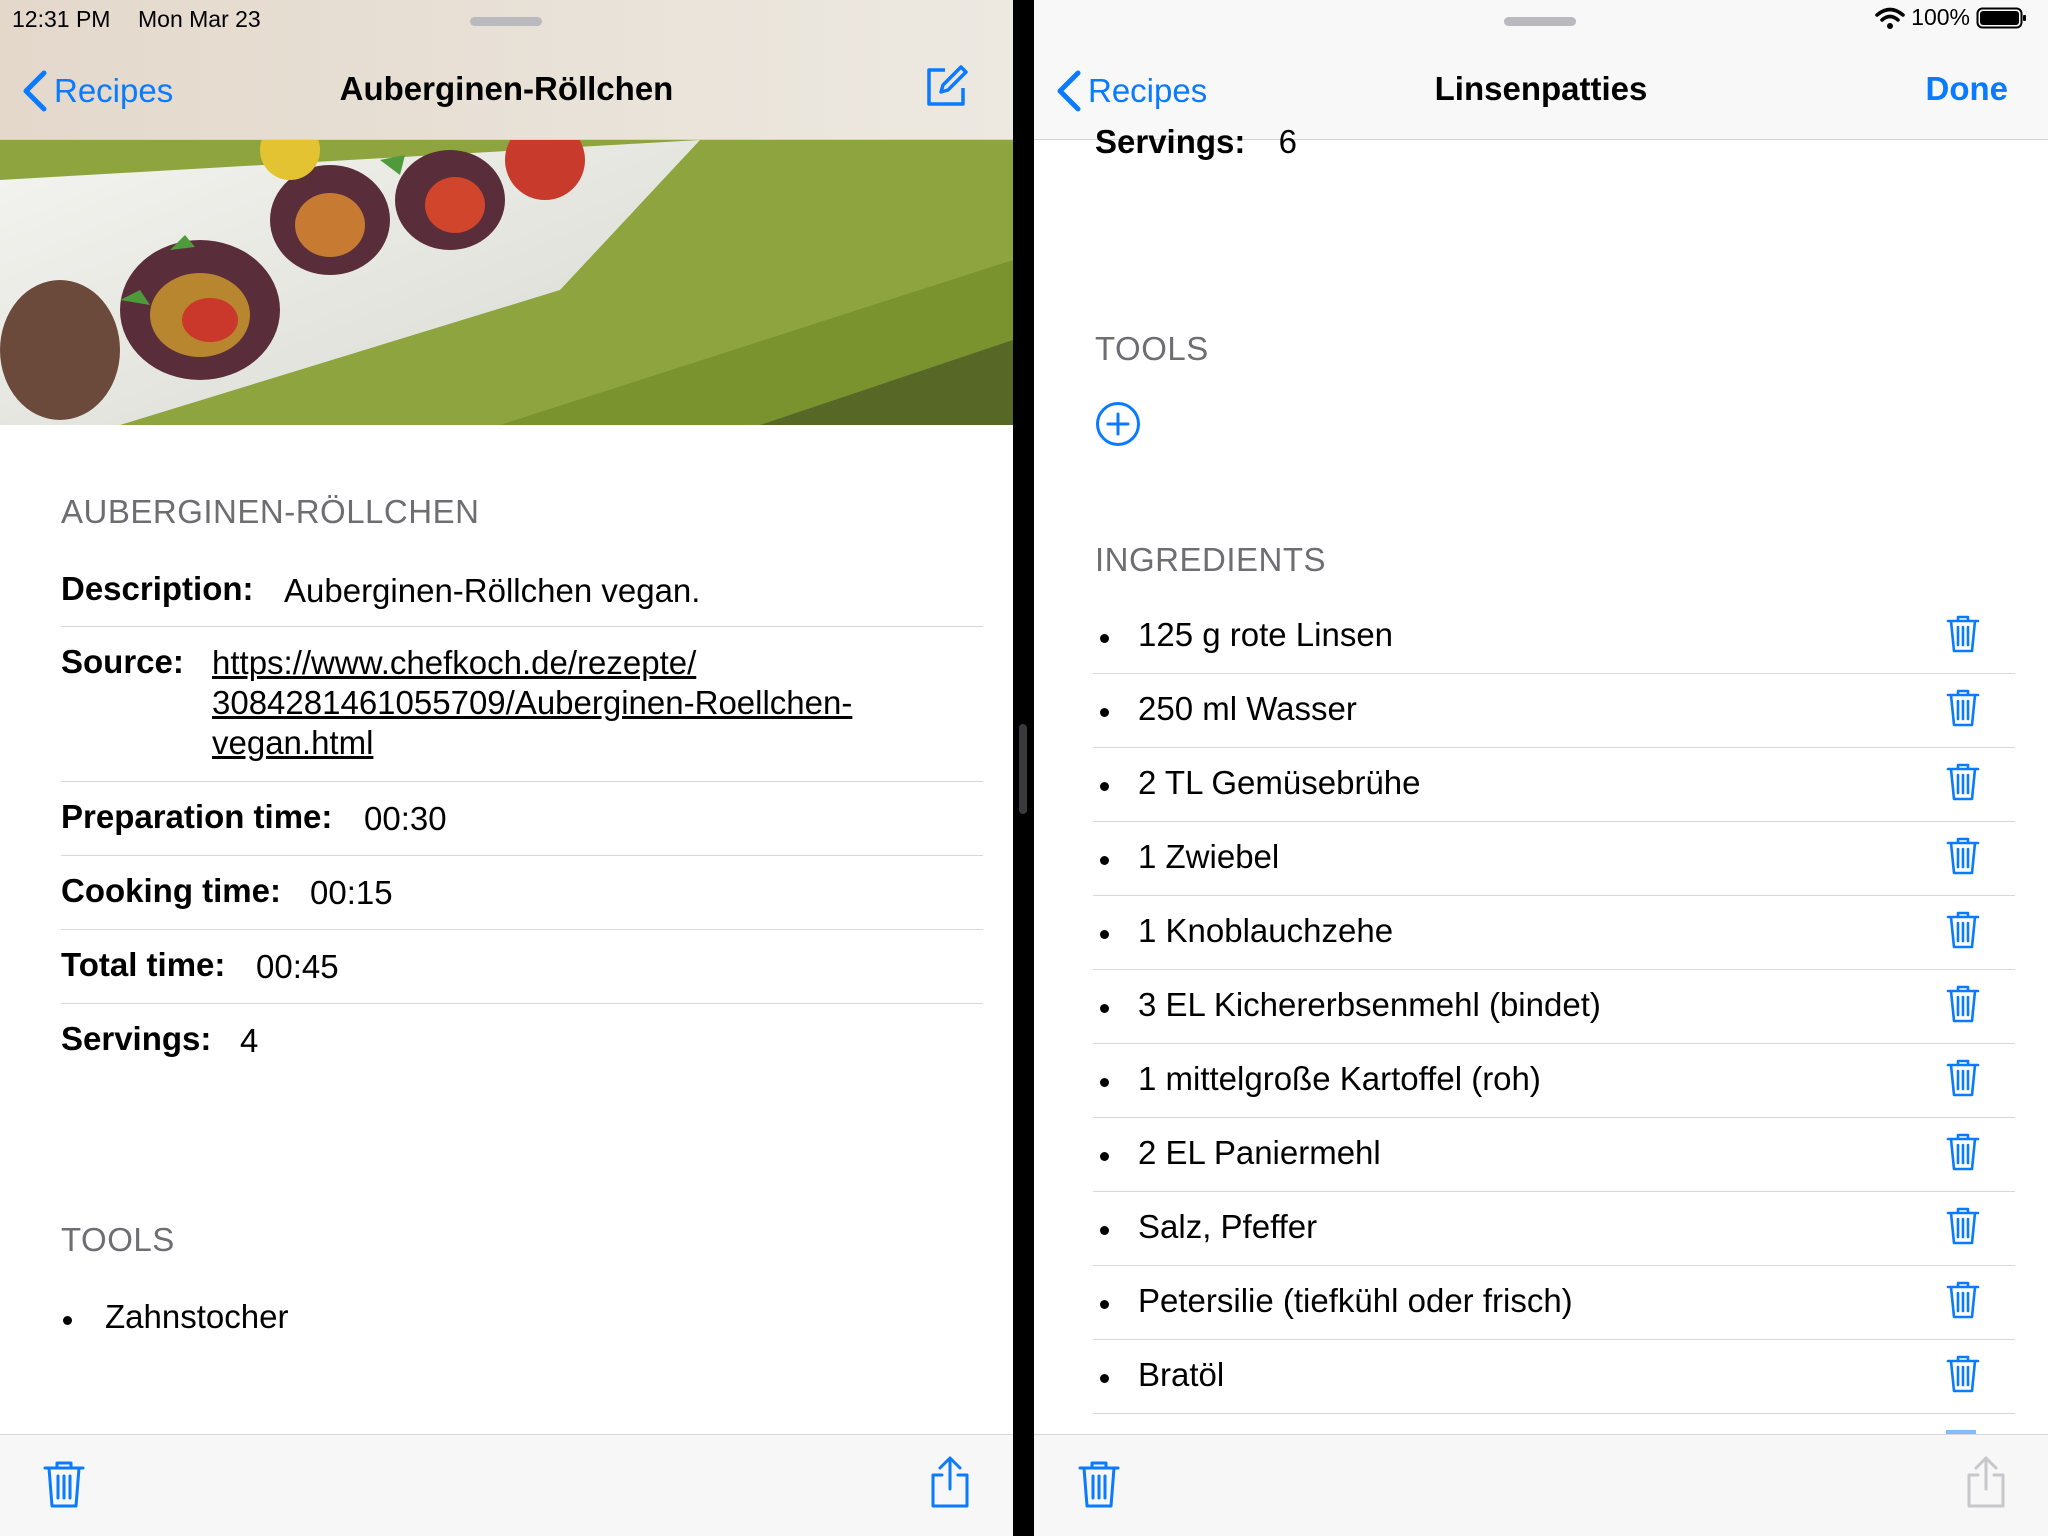 The height and width of the screenshot is (1536, 2048). I want to click on list-item: 125 g rote Linsen, so click(1554, 637).